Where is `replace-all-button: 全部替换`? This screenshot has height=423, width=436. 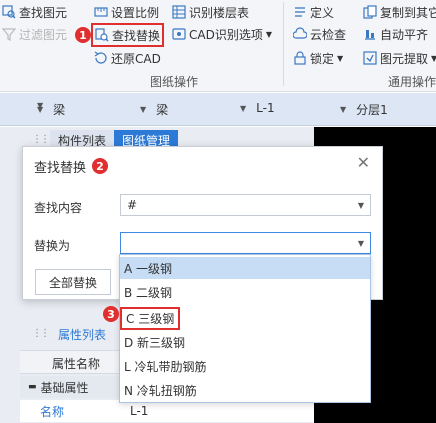 replace-all-button: 全部替换 is located at coordinates (73, 282).